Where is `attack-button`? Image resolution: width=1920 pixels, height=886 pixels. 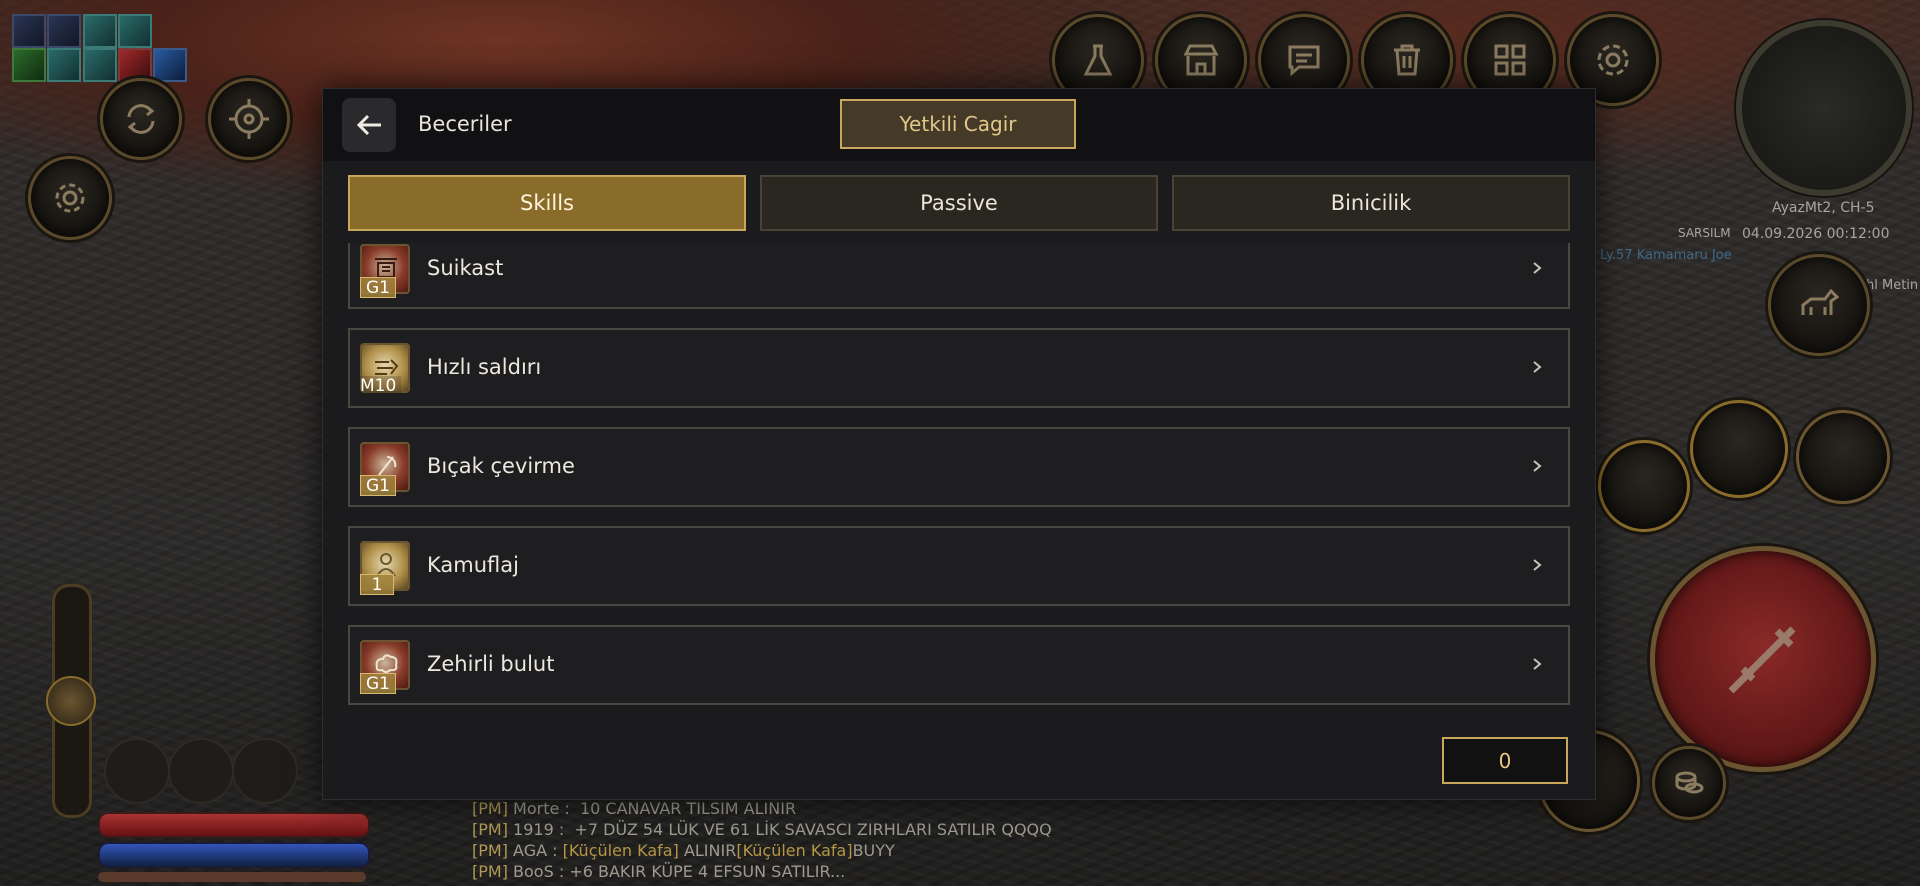
attack-button is located at coordinates (1763, 659).